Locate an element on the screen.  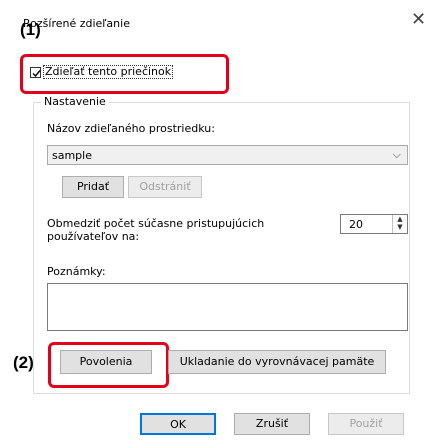
callout-number-1: (1) is located at coordinates (30, 29).